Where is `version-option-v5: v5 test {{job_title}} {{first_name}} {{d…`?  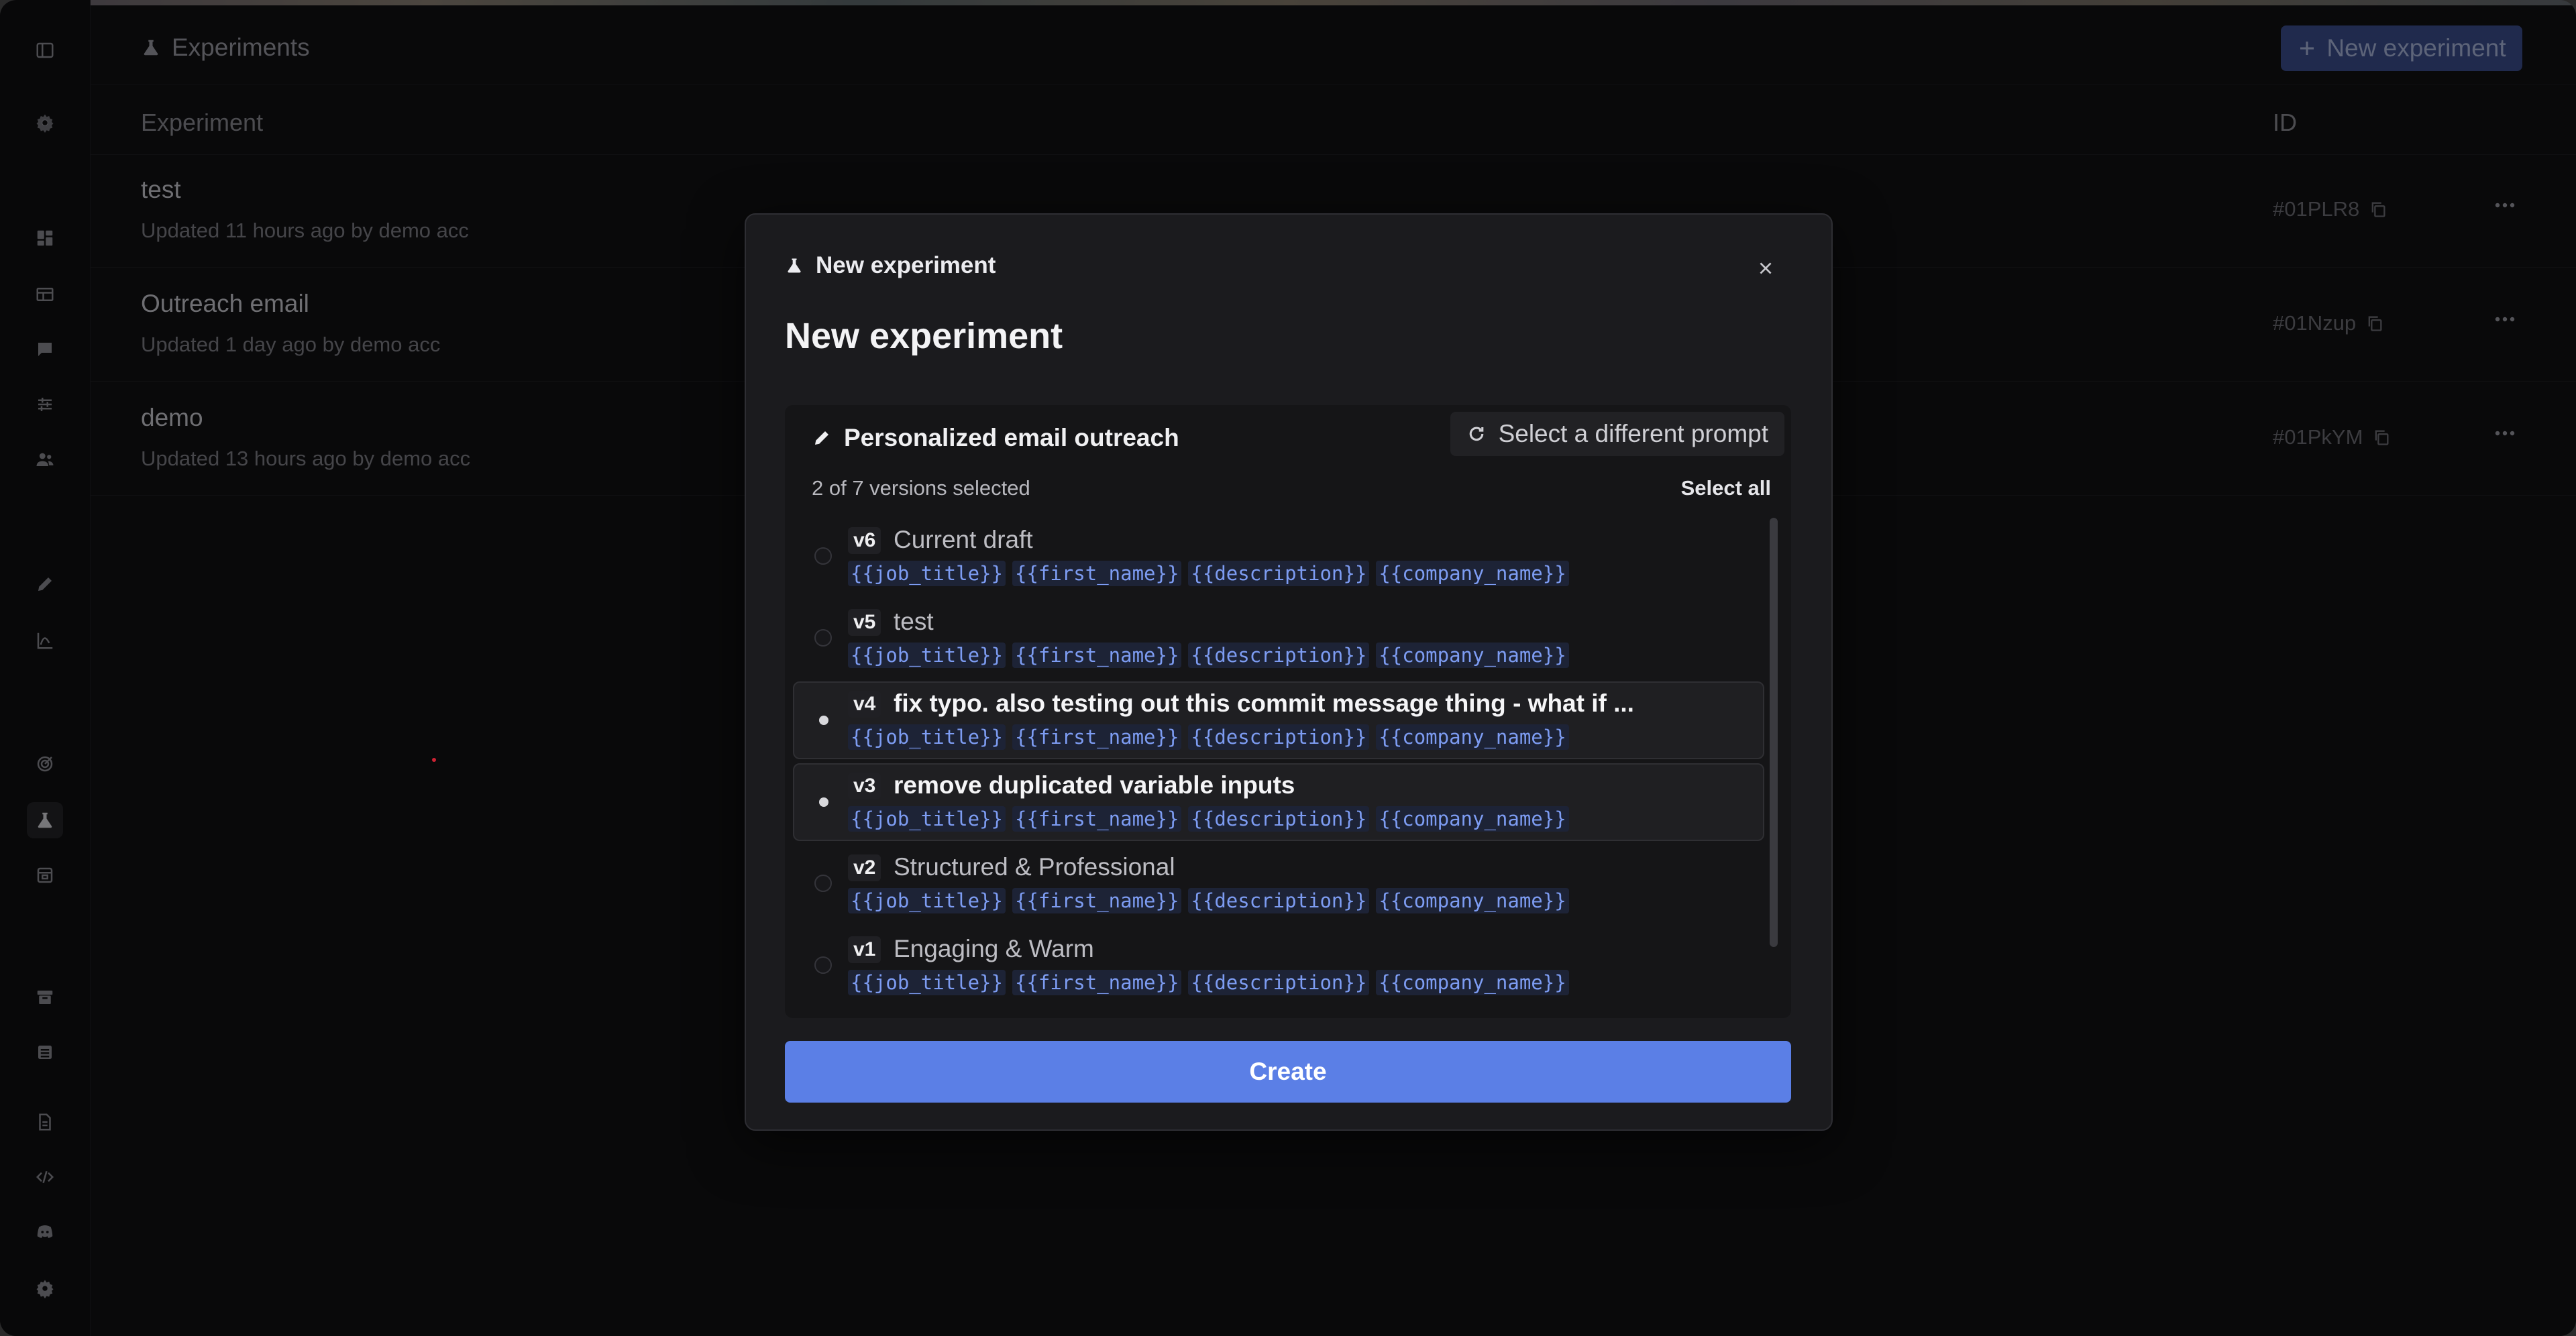 version-option-v5: v5 test {{job_title}} {{first_name}} {{d… is located at coordinates (1278, 638).